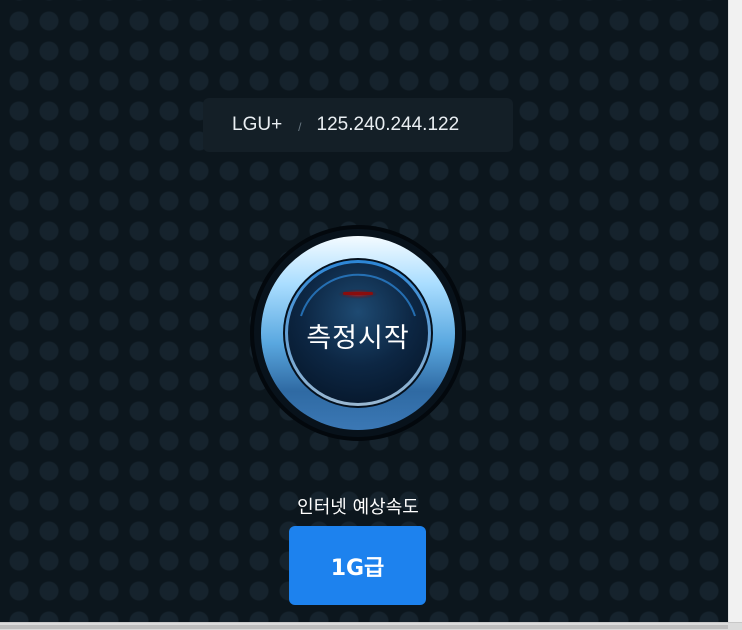  I want to click on isp-name: LGU+, so click(257, 124).